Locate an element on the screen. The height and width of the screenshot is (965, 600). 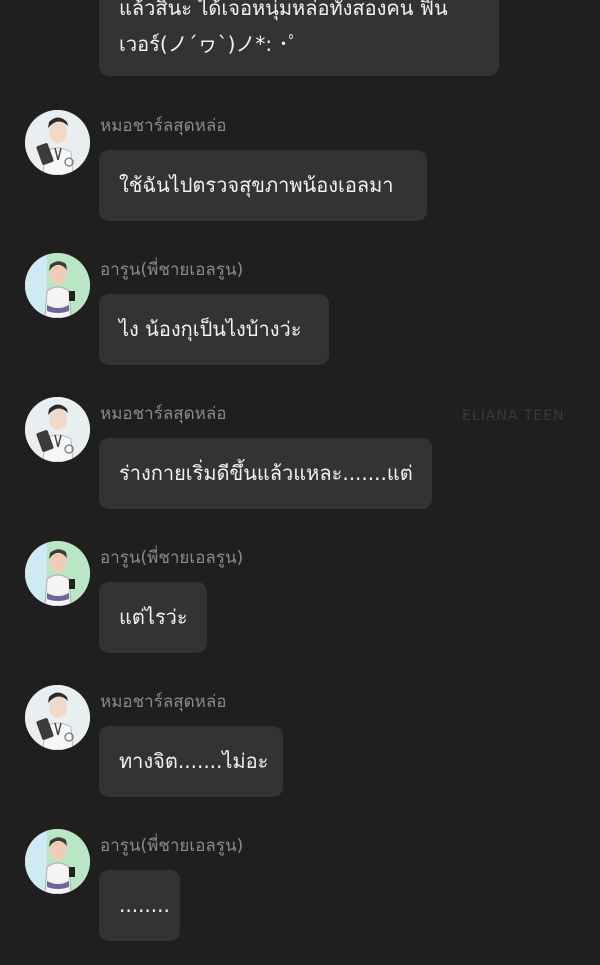
message-bubble: แต่ไรว่ะ is located at coordinates (153, 617).